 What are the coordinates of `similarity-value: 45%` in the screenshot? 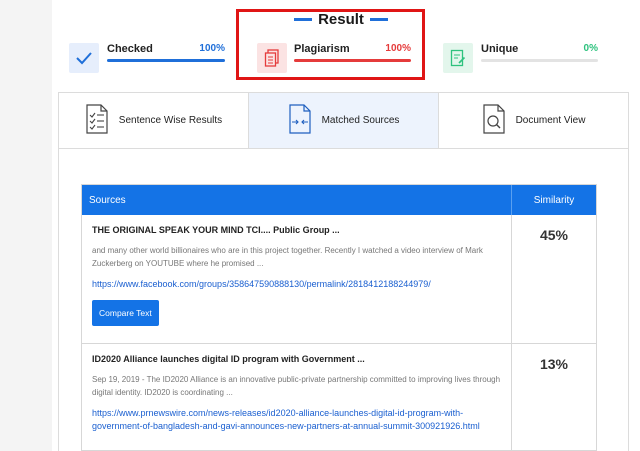 It's located at (554, 235).